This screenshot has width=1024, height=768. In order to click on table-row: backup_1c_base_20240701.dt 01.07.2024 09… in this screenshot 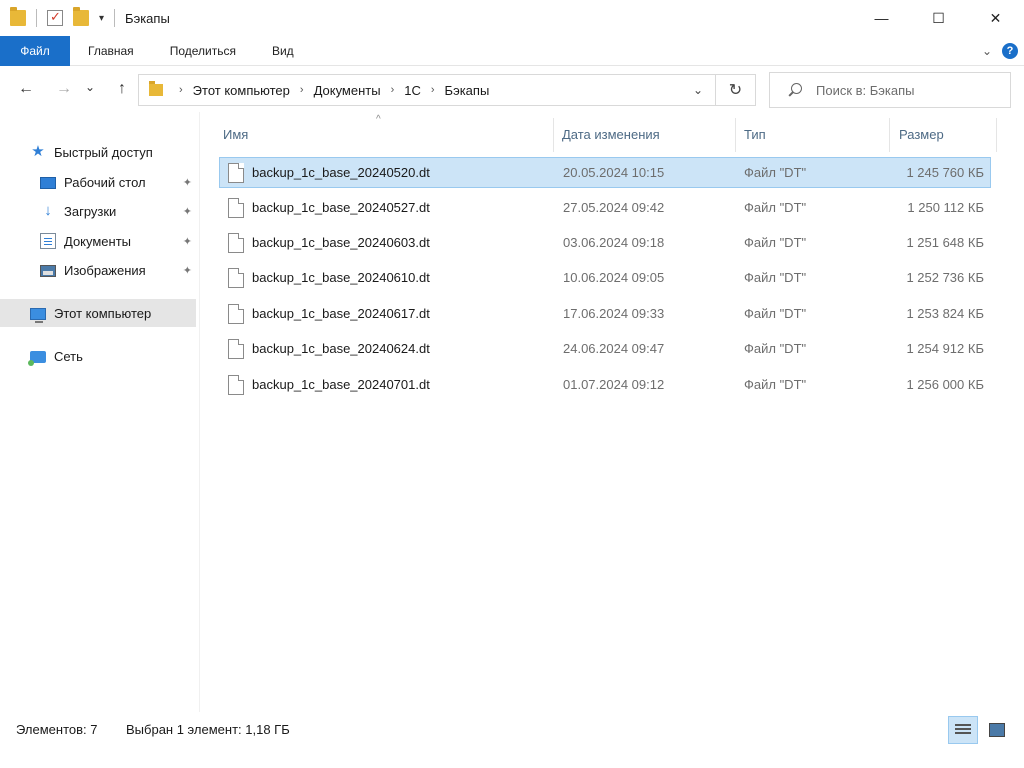, I will do `click(605, 384)`.